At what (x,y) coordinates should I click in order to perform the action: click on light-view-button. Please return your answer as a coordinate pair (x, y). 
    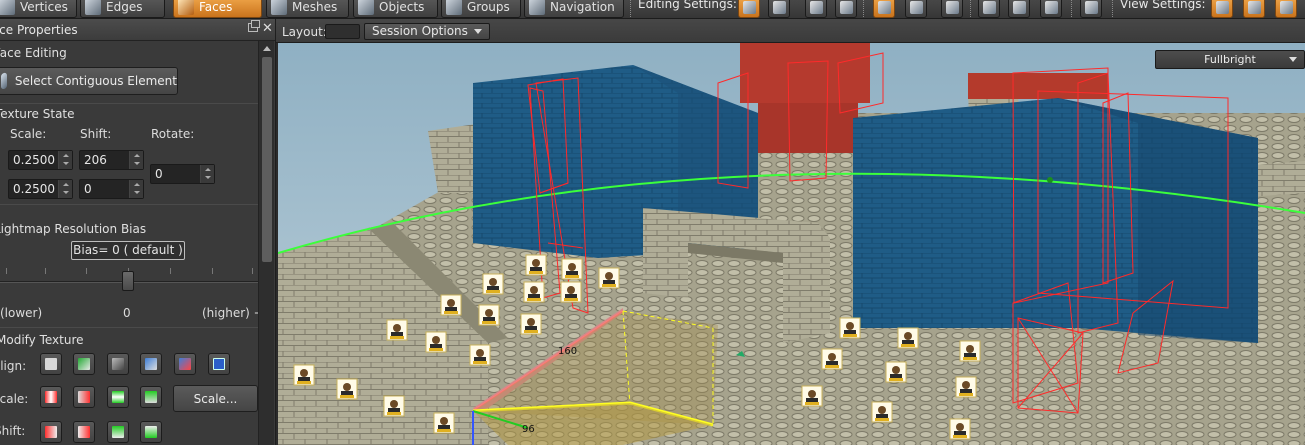
    Looking at the image, I should click on (1222, 9).